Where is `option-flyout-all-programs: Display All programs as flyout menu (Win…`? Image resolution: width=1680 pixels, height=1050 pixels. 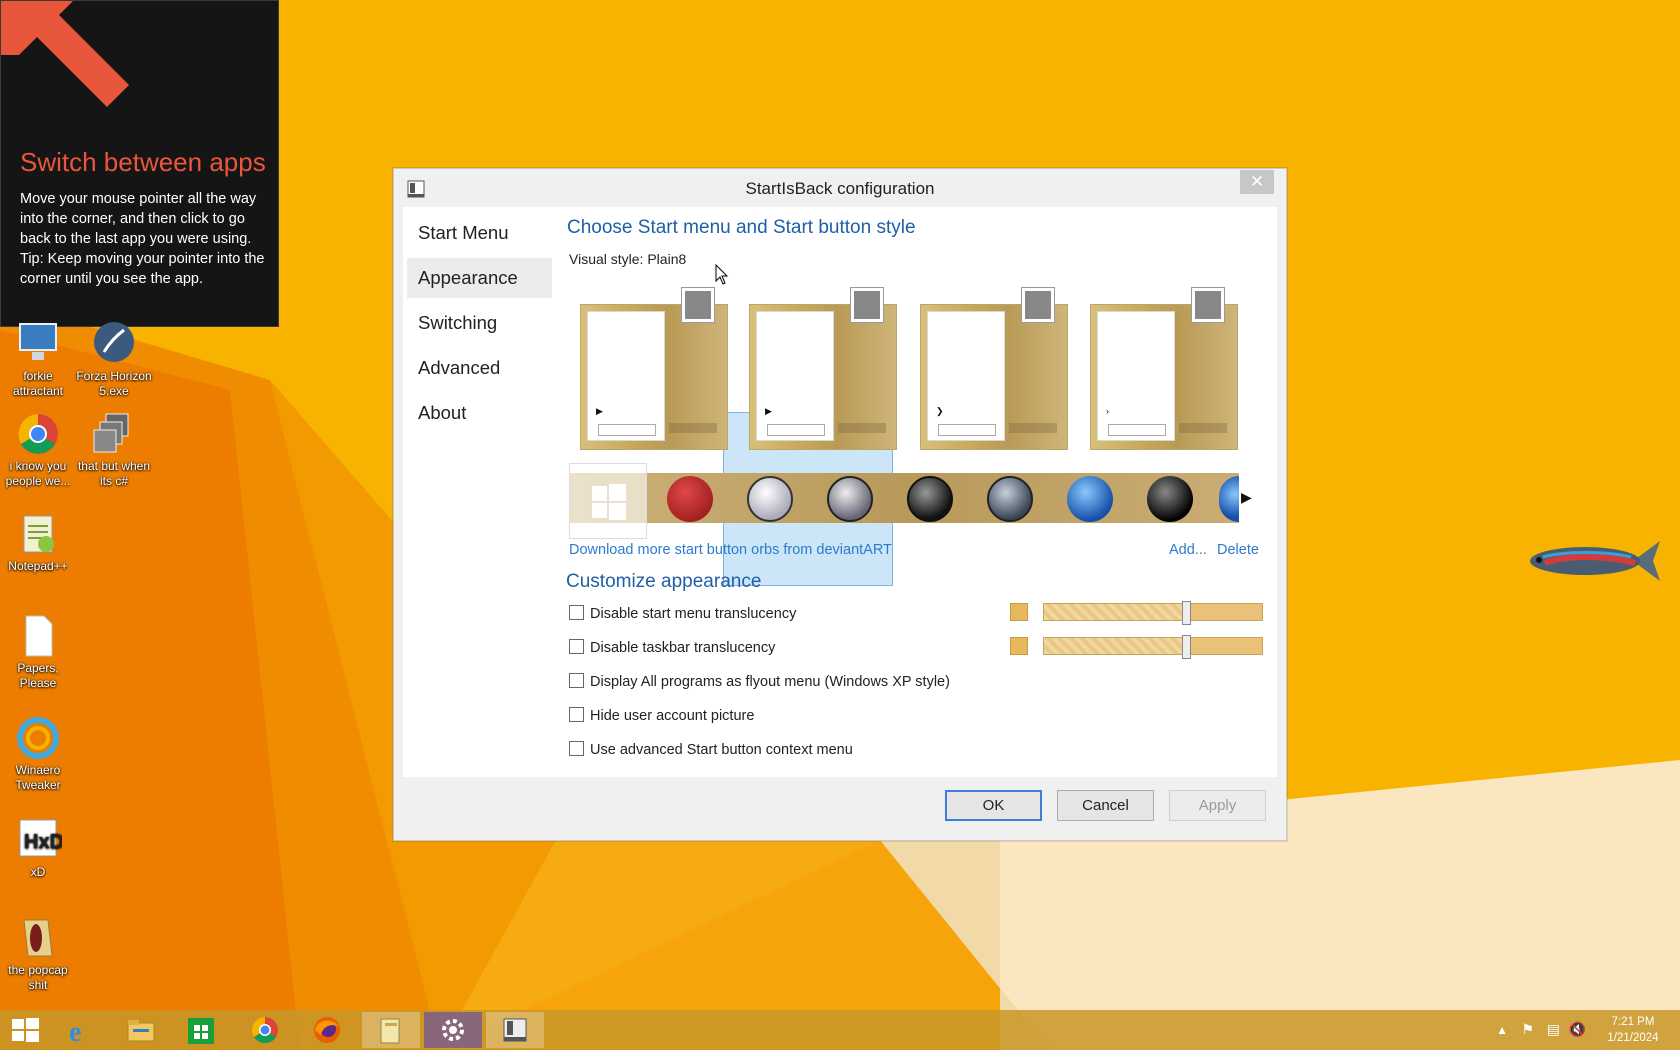
option-flyout-all-programs: Display All programs as flyout menu (Win… is located at coordinates (759, 681).